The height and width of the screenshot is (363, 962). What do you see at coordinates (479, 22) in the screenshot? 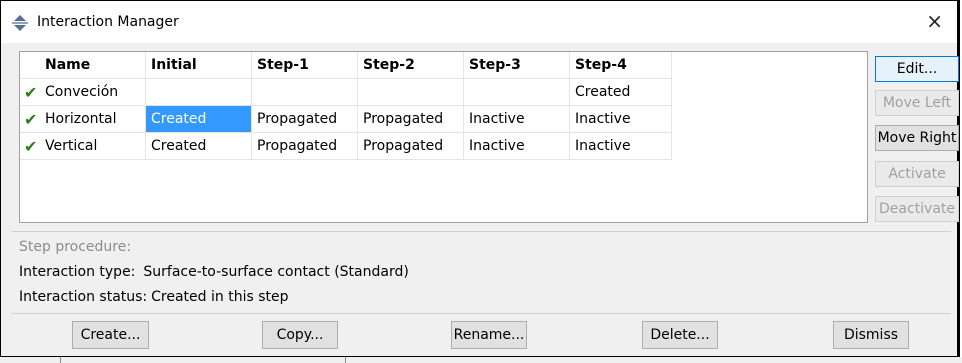
I see `title-bar: Interaction Manager ×` at bounding box center [479, 22].